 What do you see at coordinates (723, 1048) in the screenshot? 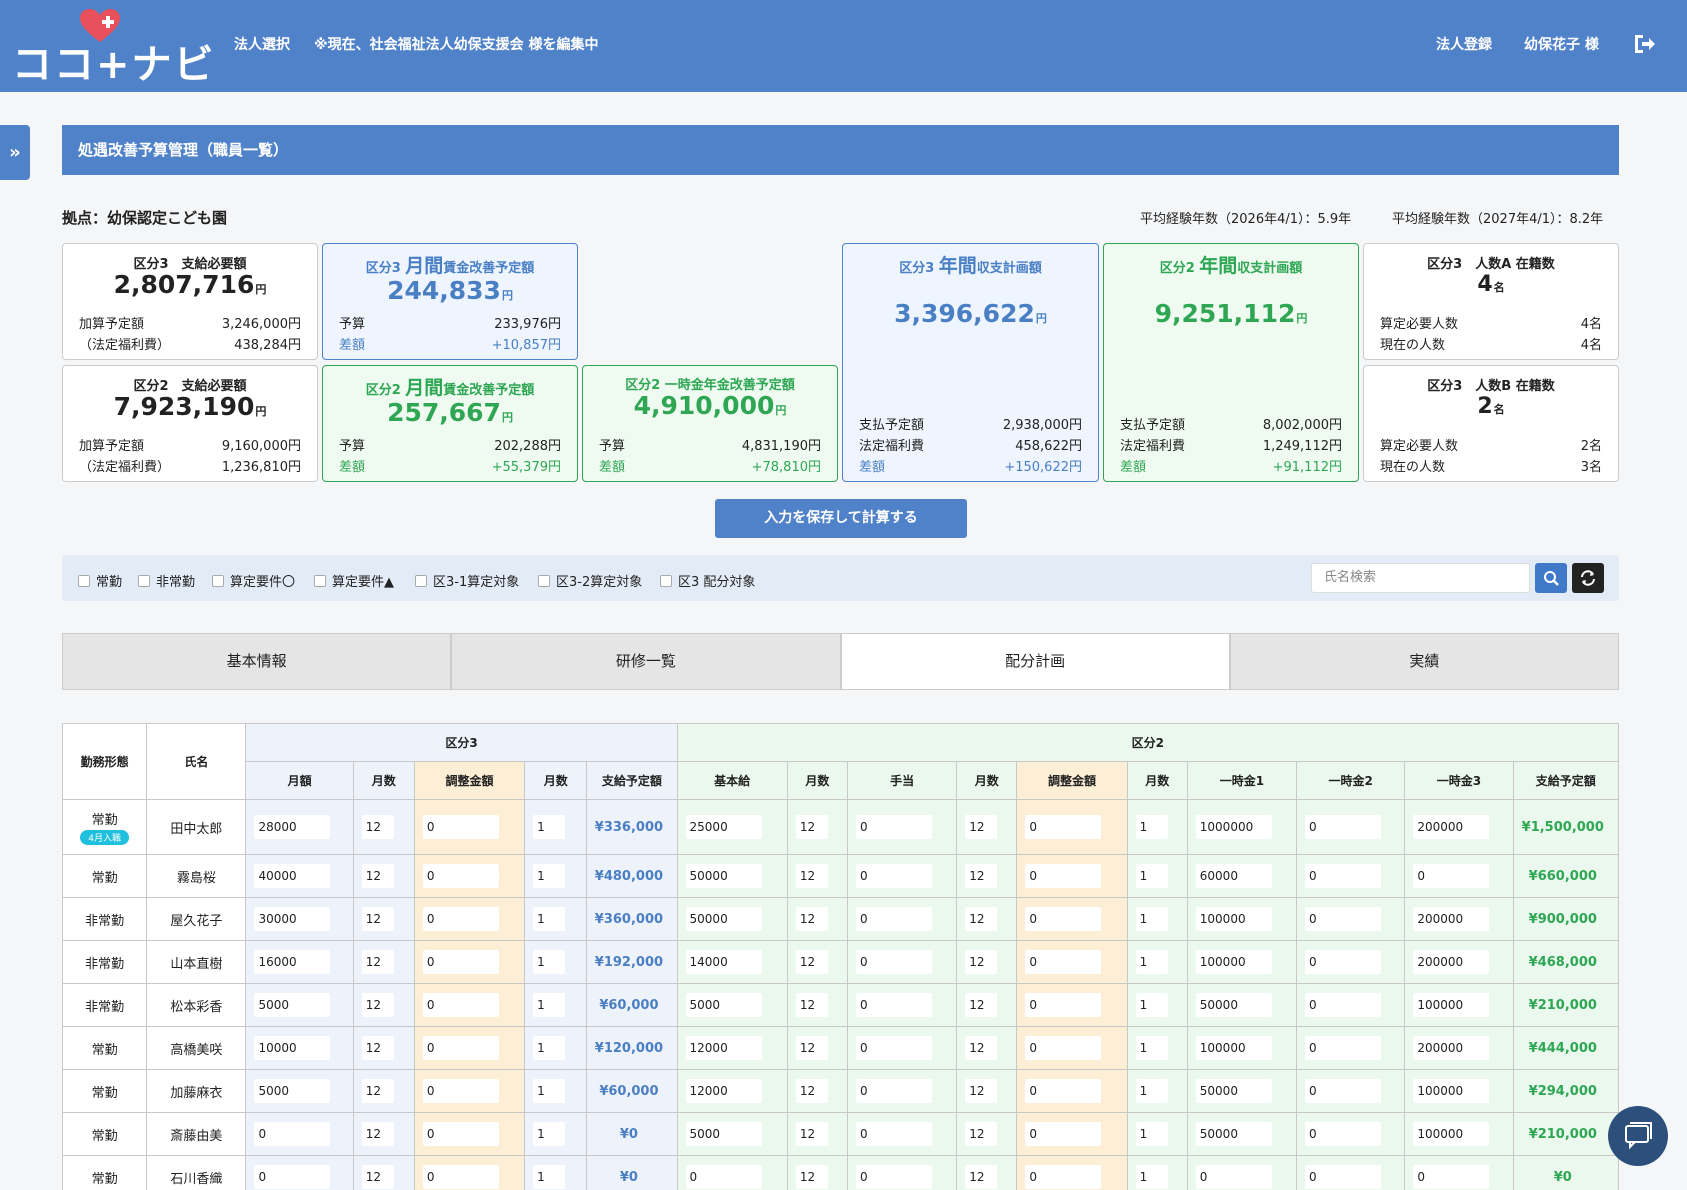
I see `k2-input: 12000` at bounding box center [723, 1048].